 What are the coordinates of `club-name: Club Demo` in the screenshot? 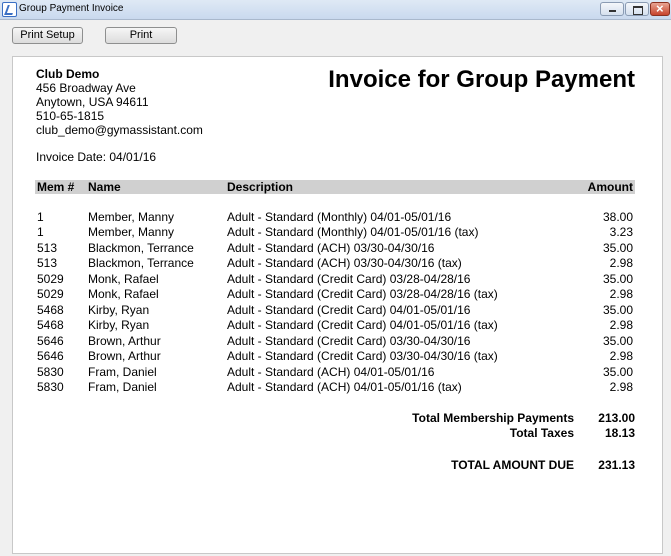 It's located at (68, 74).